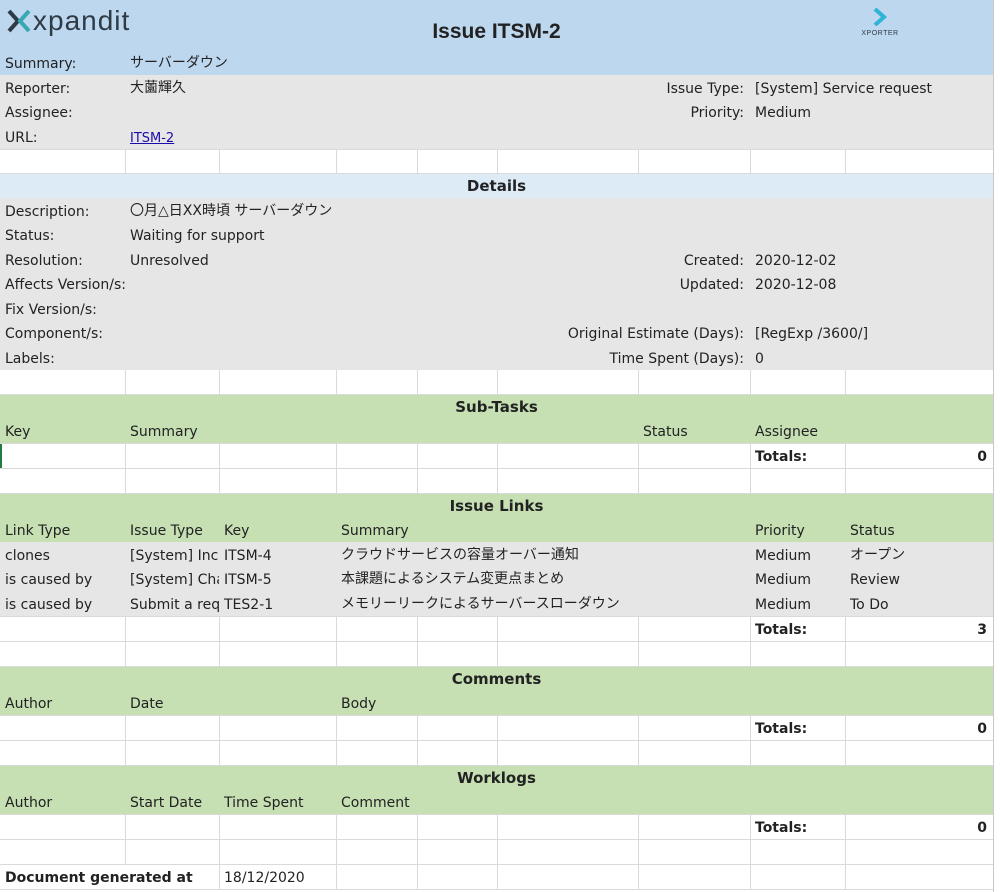  What do you see at coordinates (496, 628) in the screenshot?
I see `issue-links-totals-row: Totals: 3` at bounding box center [496, 628].